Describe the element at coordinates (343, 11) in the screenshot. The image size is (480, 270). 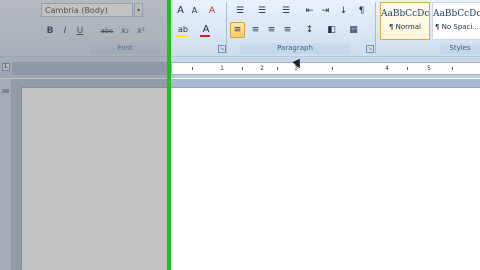
I see `sort-button: ↓` at that location.